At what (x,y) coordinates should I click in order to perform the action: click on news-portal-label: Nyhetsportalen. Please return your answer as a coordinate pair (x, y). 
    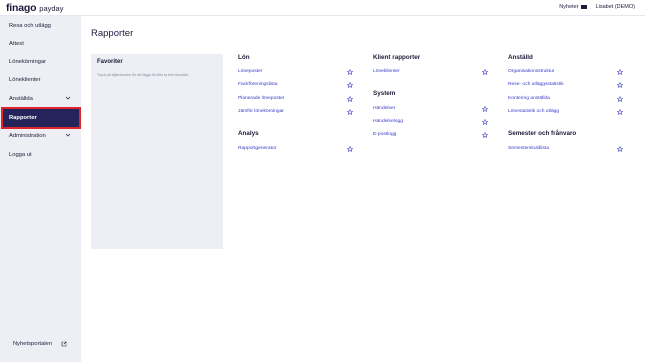
    Looking at the image, I should click on (32, 344).